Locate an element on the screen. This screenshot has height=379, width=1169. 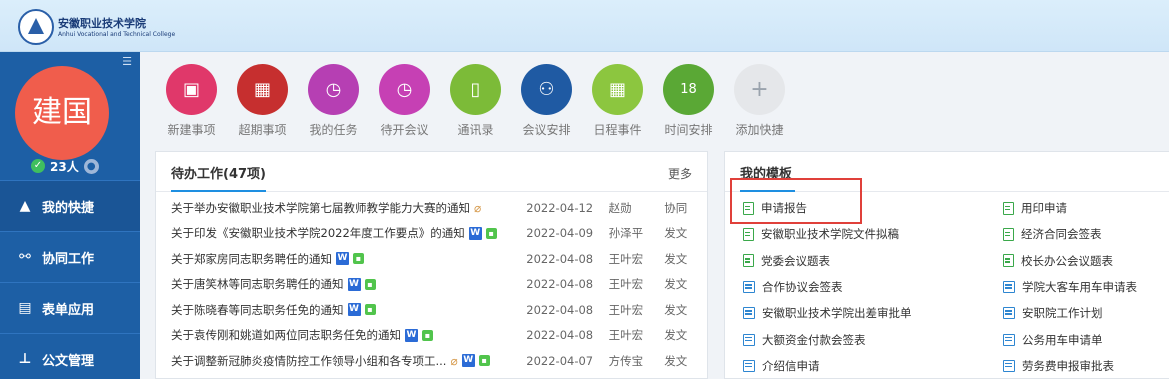
template-label: 劳务费申报审批表 is located at coordinates (1068, 366).